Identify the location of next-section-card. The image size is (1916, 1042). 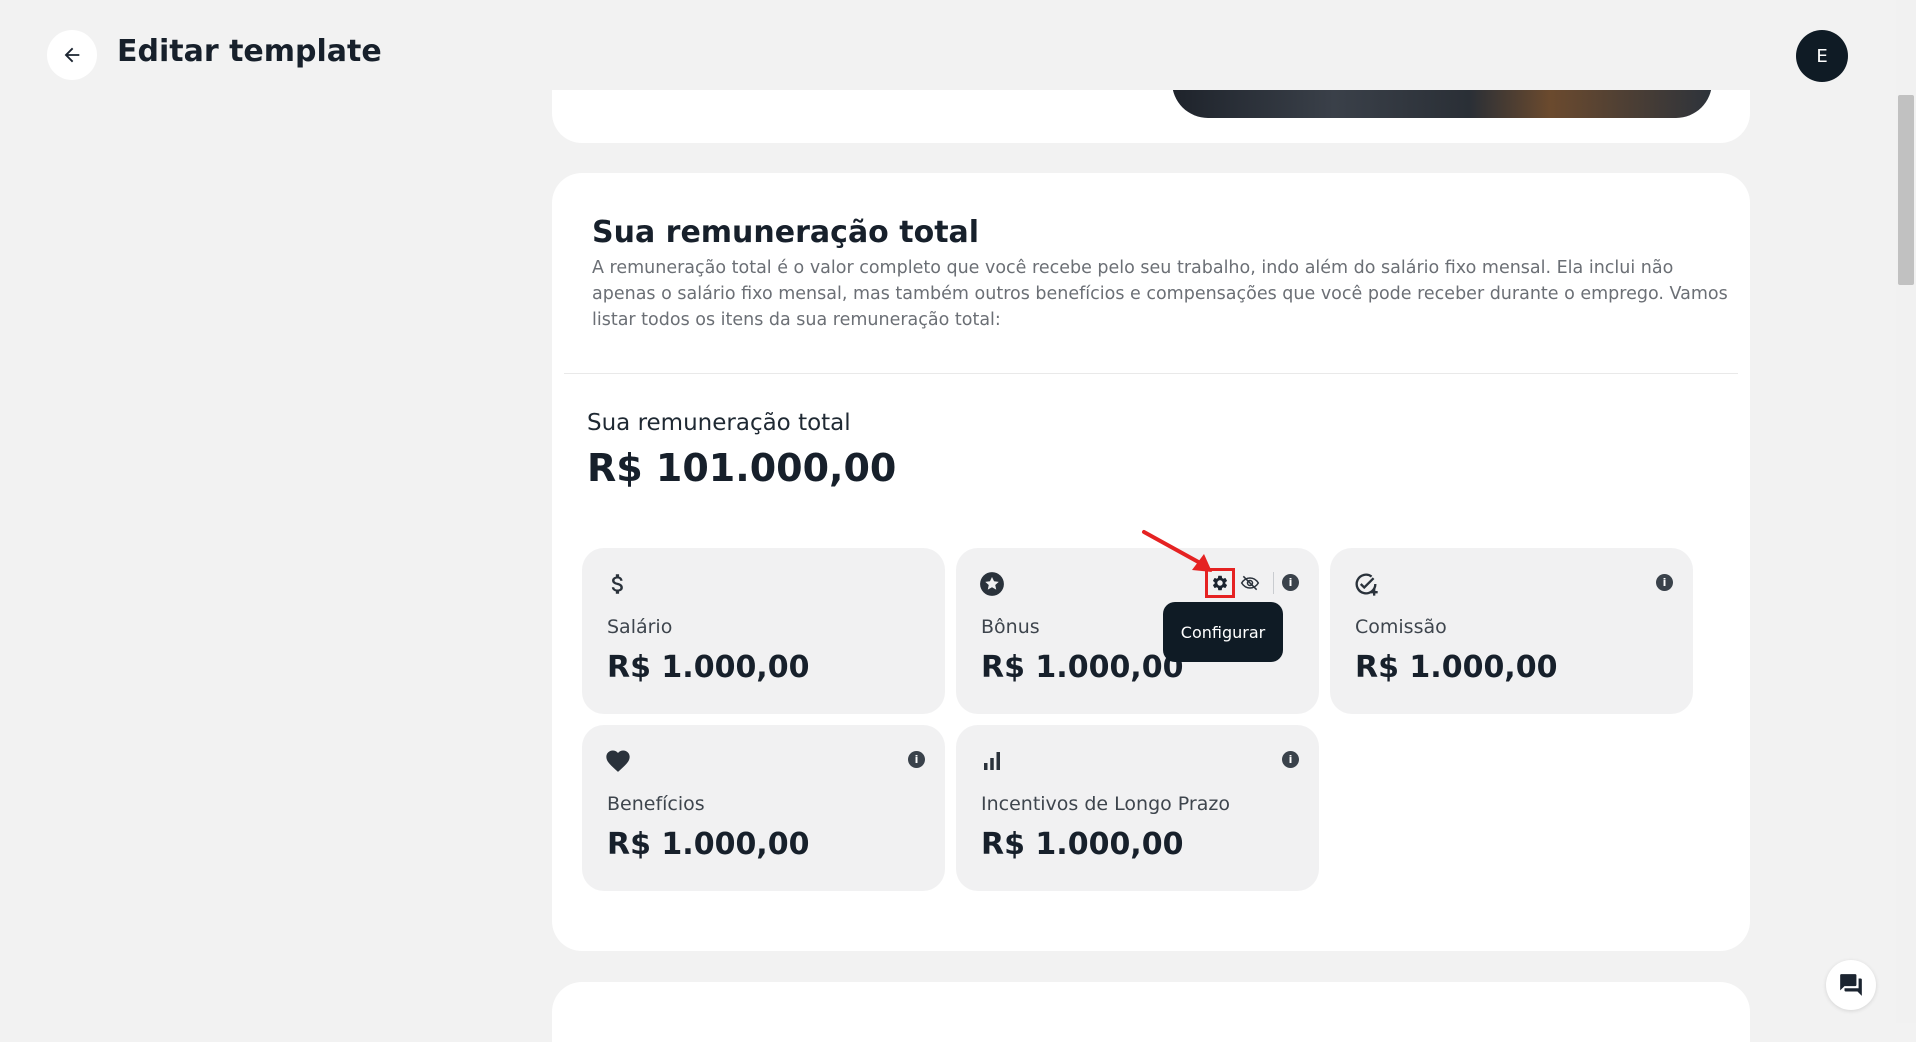
(1151, 1012).